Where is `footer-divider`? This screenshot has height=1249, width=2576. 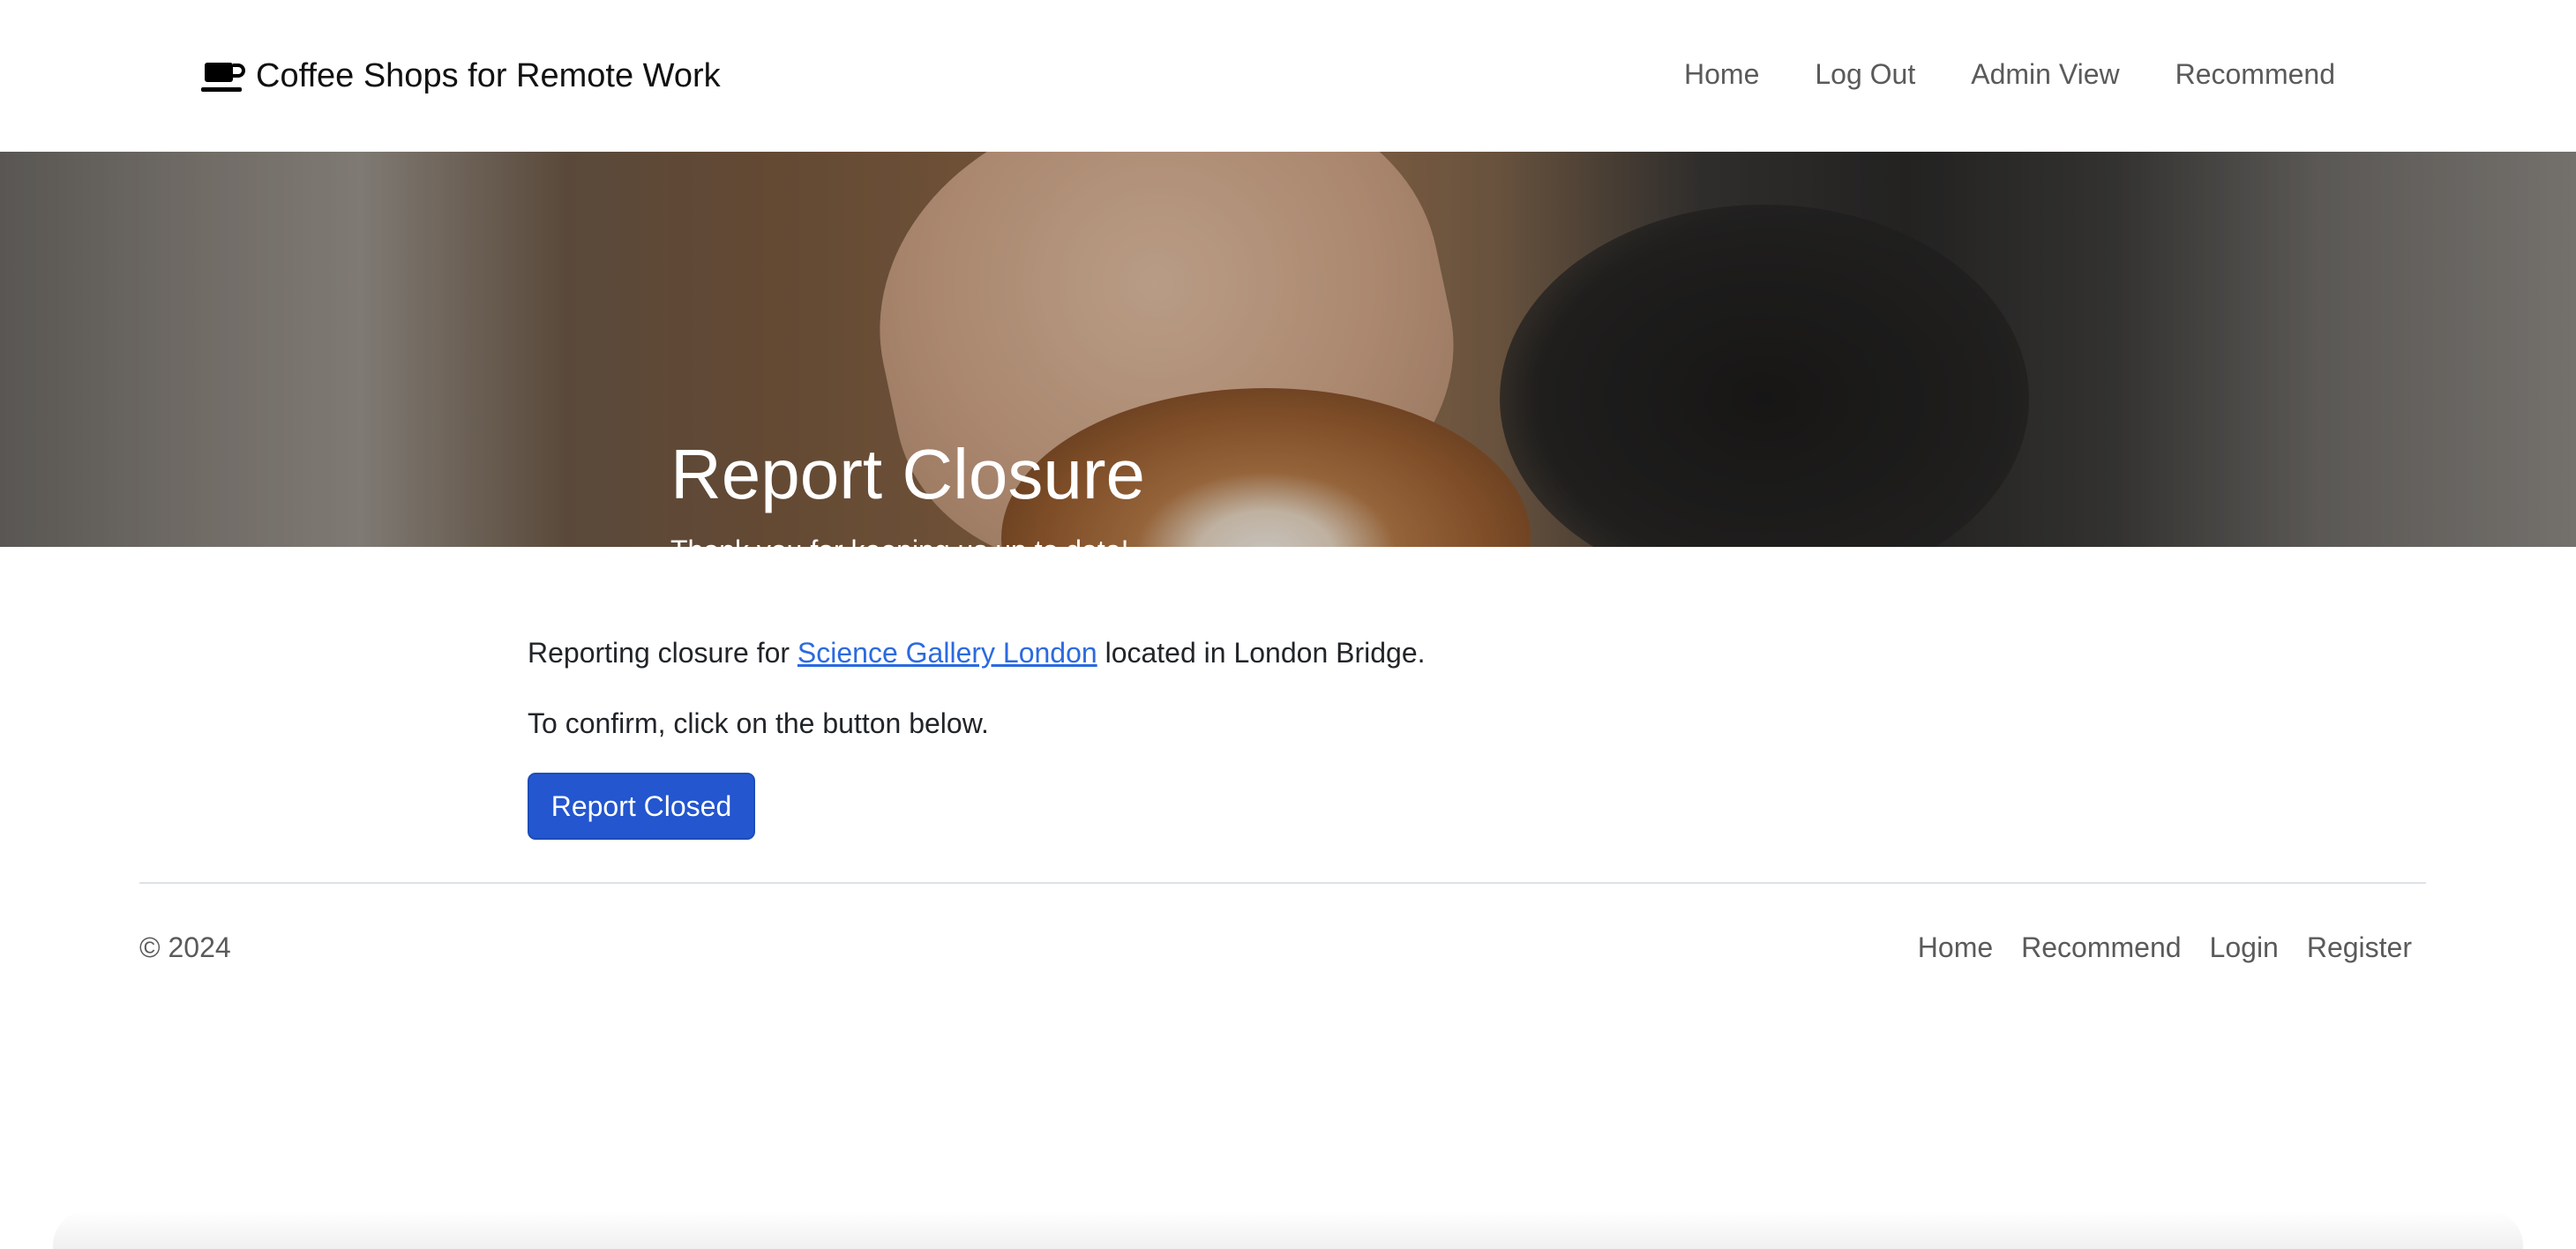
footer-divider is located at coordinates (1282, 883).